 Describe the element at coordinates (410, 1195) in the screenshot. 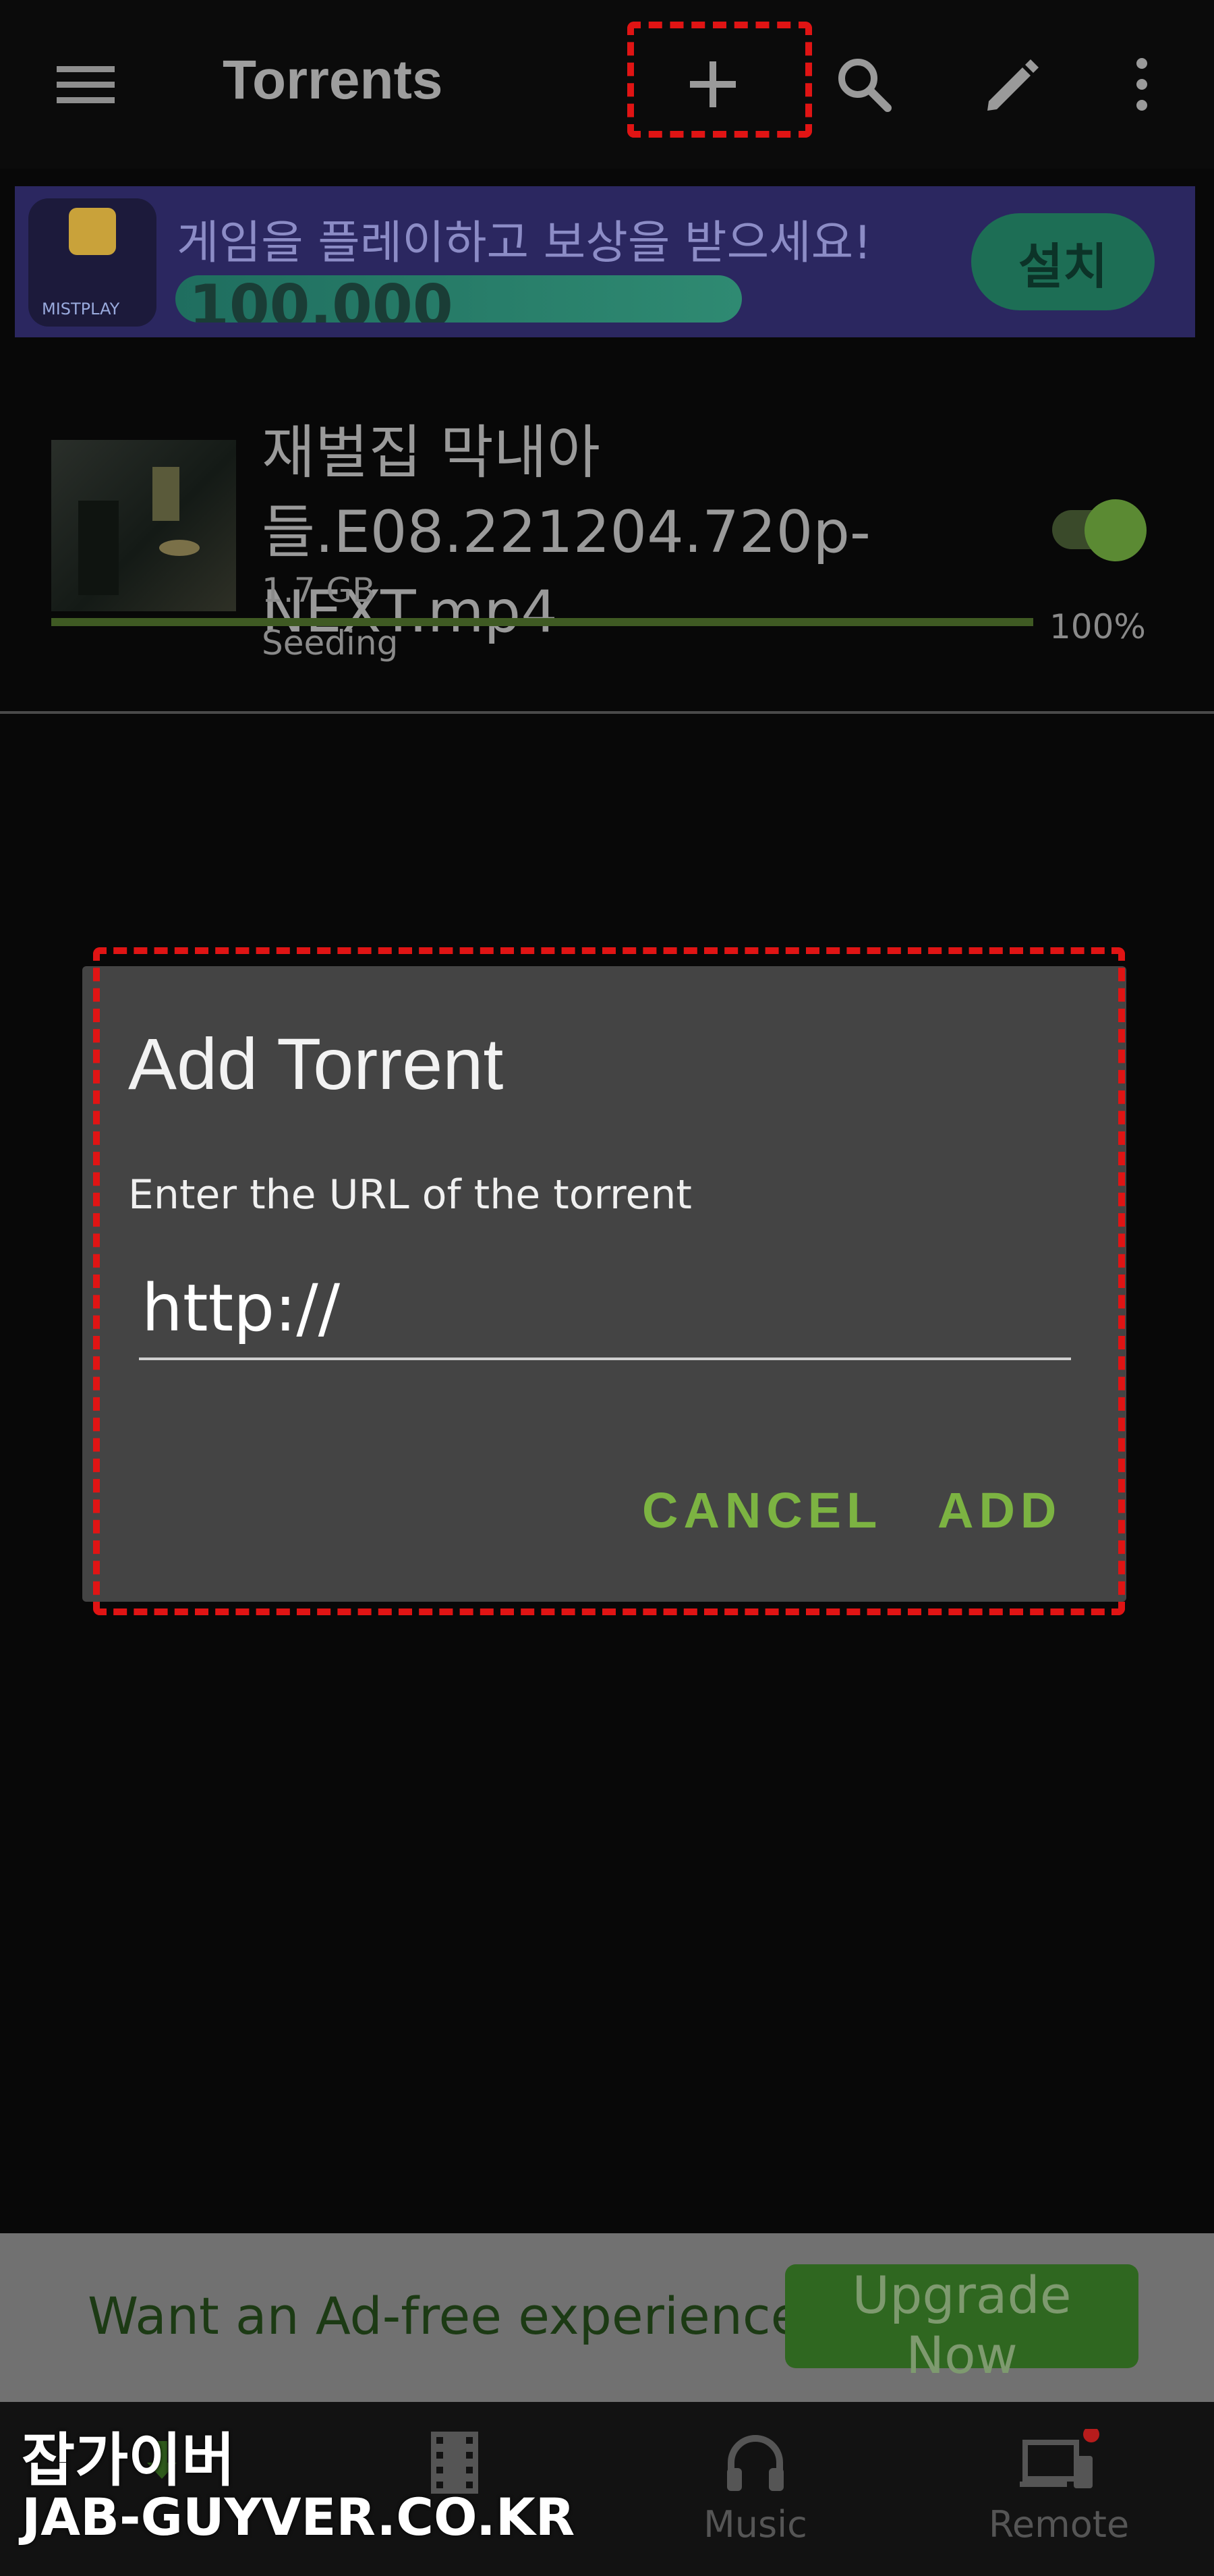

I see `dialog-message: Enter the URL of the torrent` at that location.